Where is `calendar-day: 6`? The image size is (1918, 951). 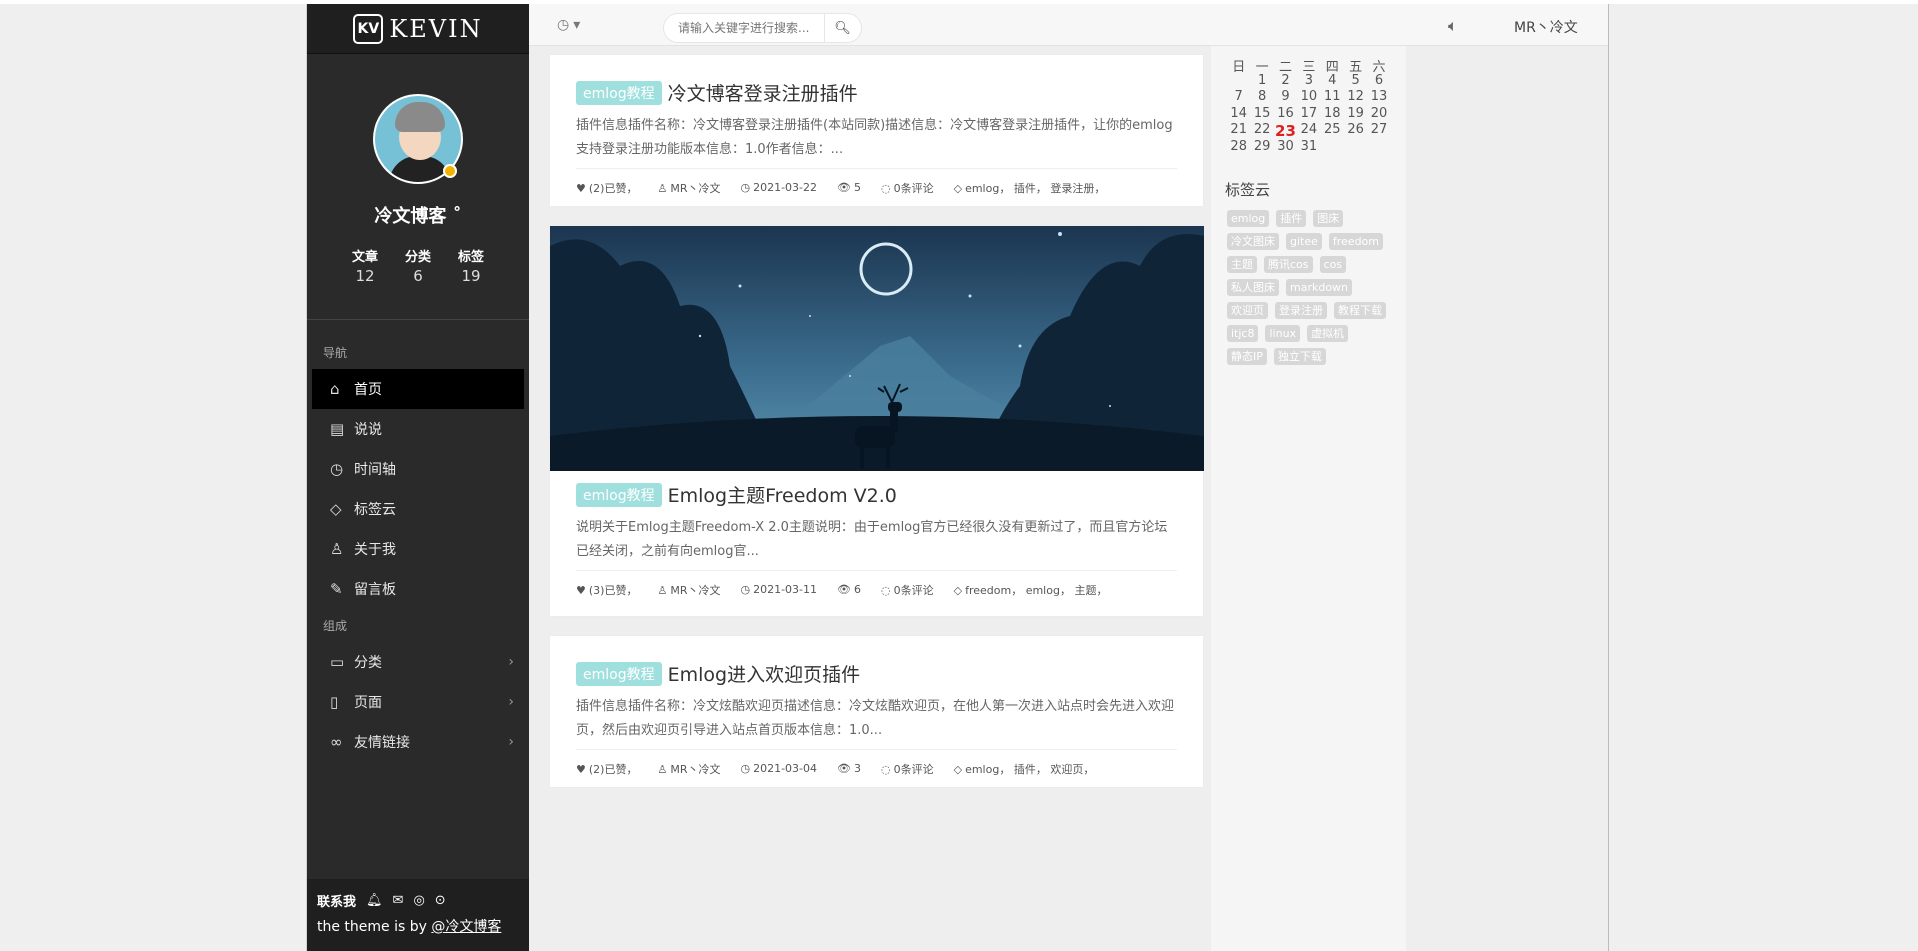 calendar-day: 6 is located at coordinates (1378, 81).